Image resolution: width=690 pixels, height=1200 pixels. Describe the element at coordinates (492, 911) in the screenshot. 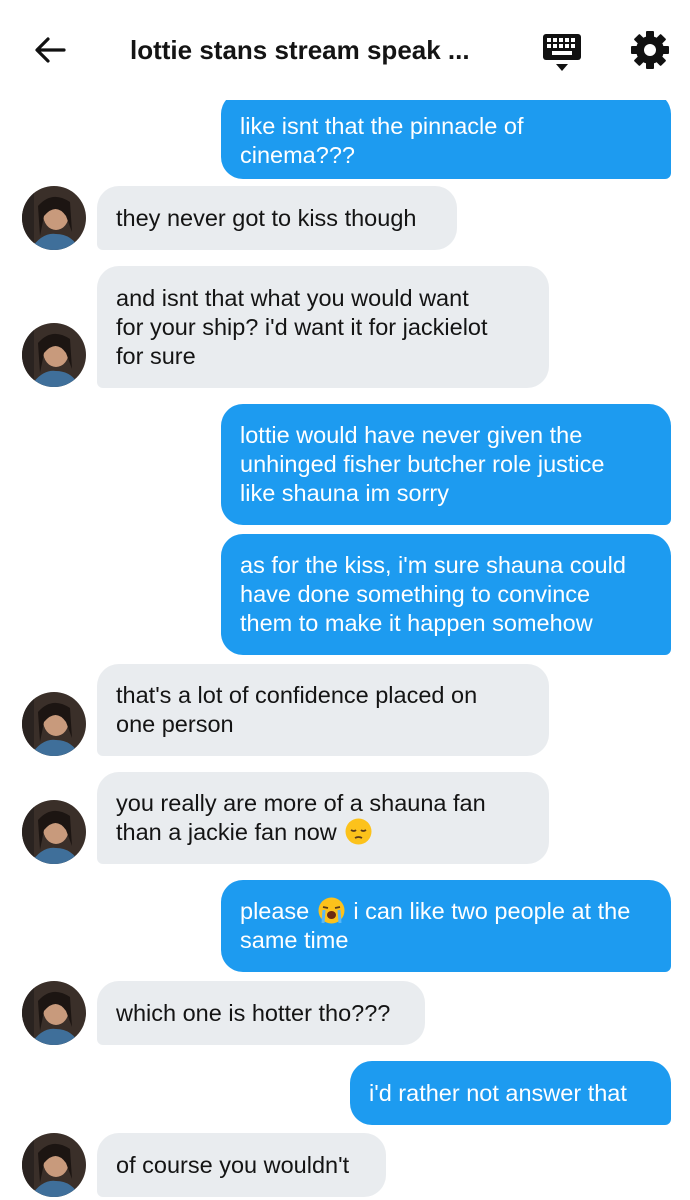

I see `message-text: i can like two people at the` at that location.